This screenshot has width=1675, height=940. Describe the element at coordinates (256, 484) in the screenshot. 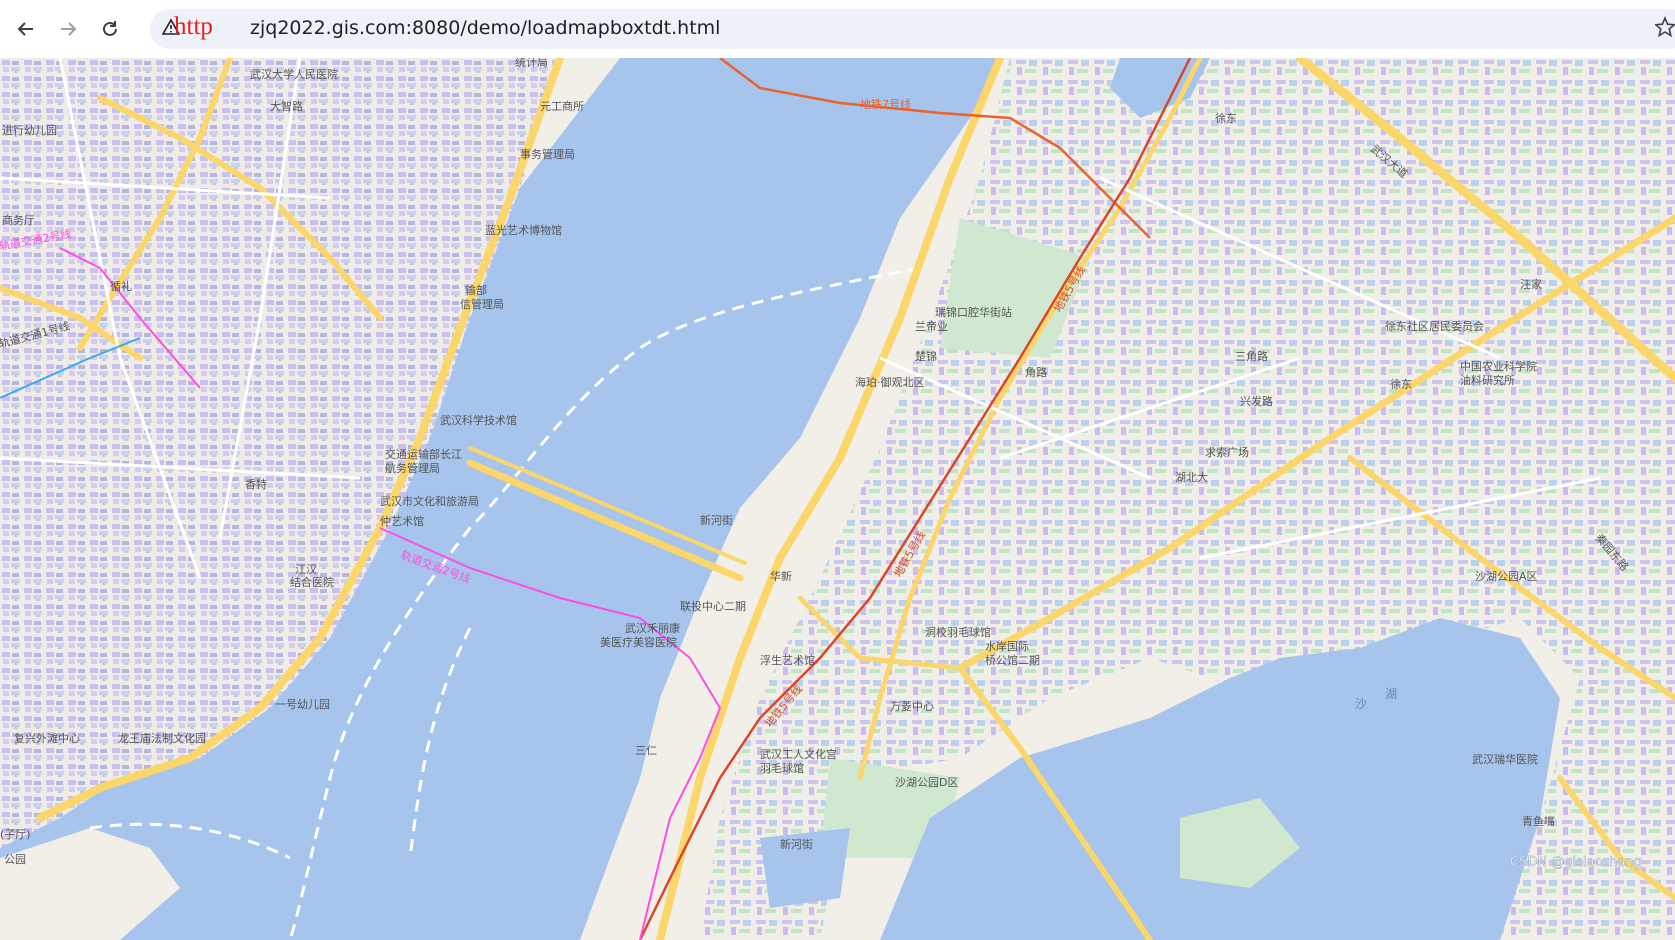

I see `place-label: 香特` at that location.